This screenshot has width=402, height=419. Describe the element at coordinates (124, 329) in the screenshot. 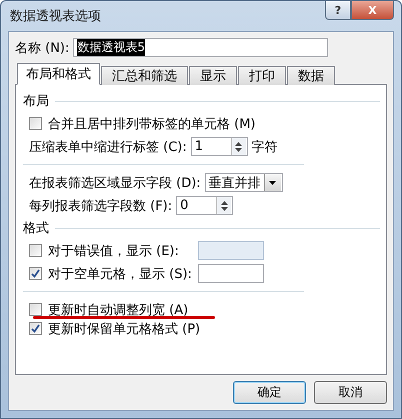

I see `checkbox-label: 更新时保留单元格格式 (P)` at that location.